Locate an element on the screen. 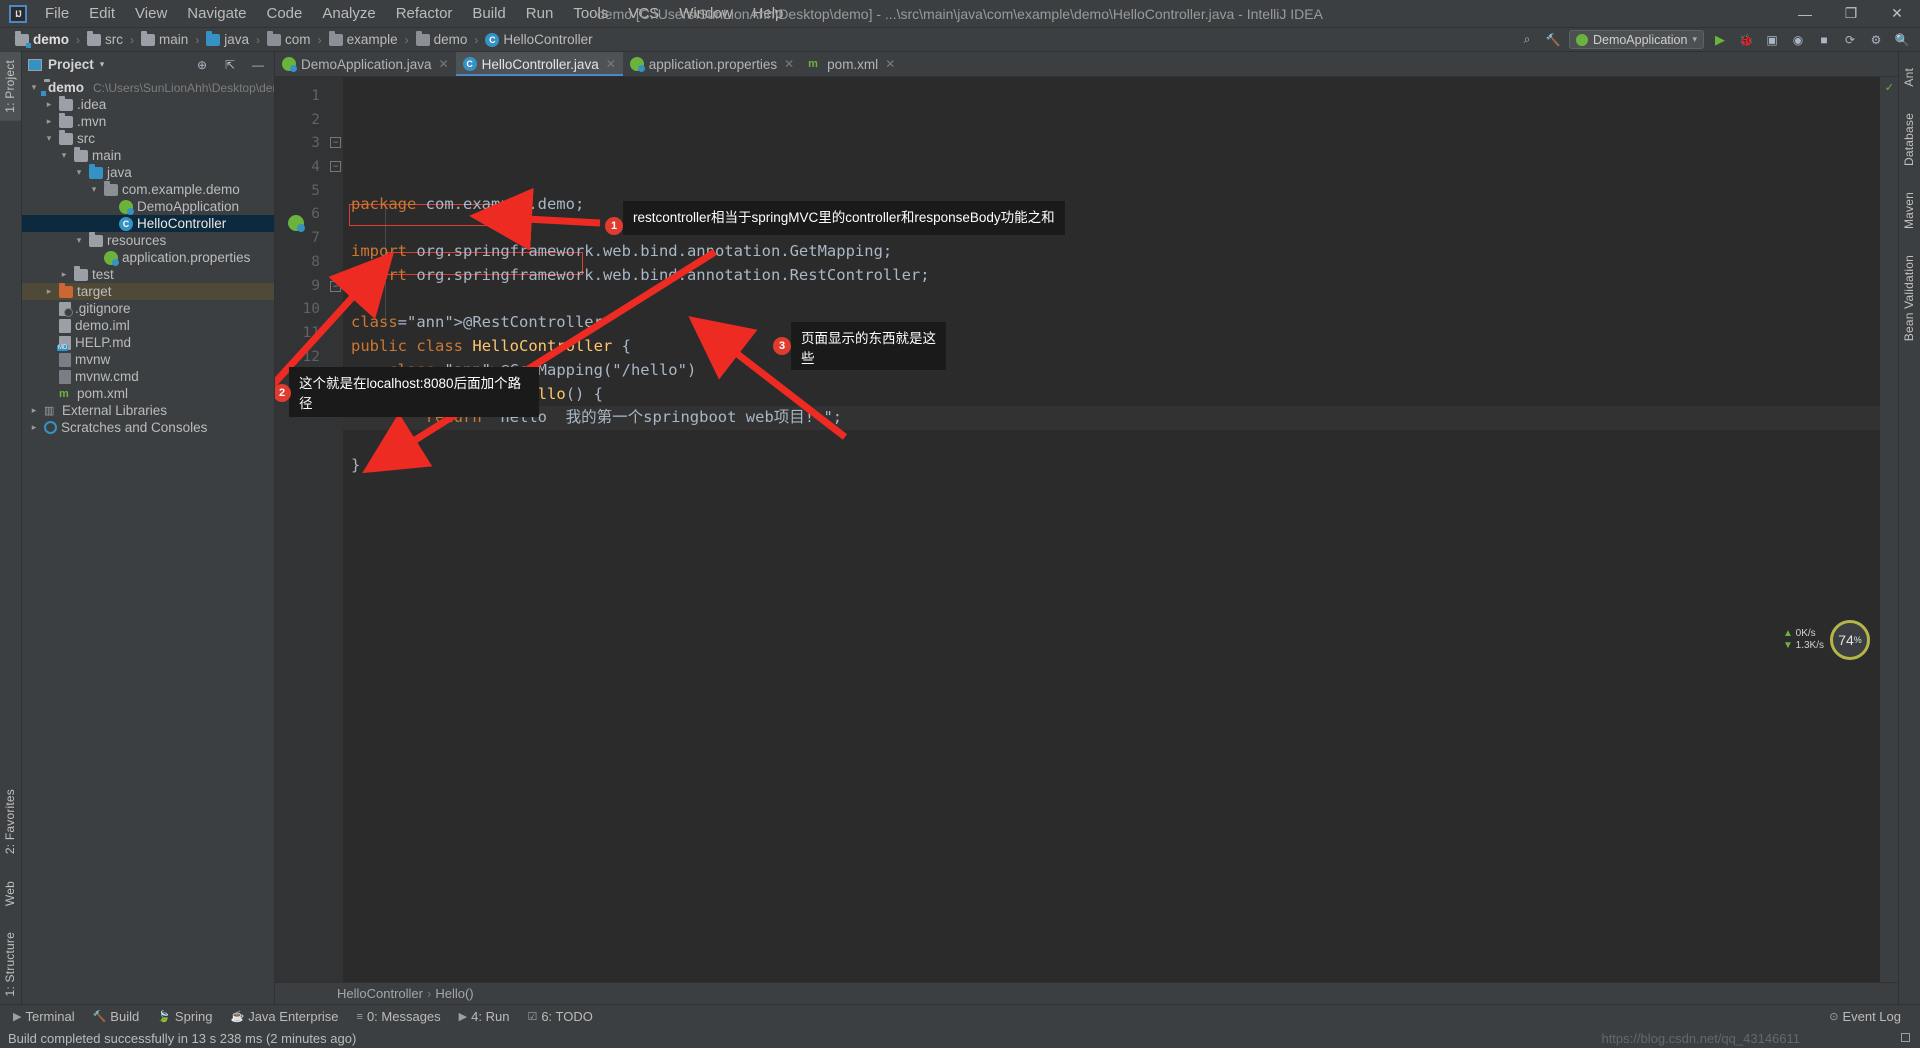  breadcrumb-main: main is located at coordinates (164, 39).